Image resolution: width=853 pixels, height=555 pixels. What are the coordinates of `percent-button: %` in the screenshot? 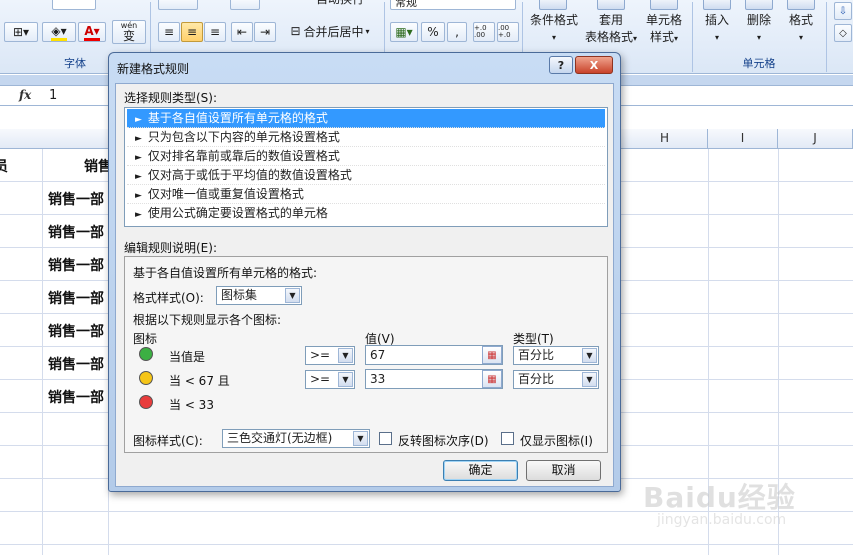 It's located at (433, 32).